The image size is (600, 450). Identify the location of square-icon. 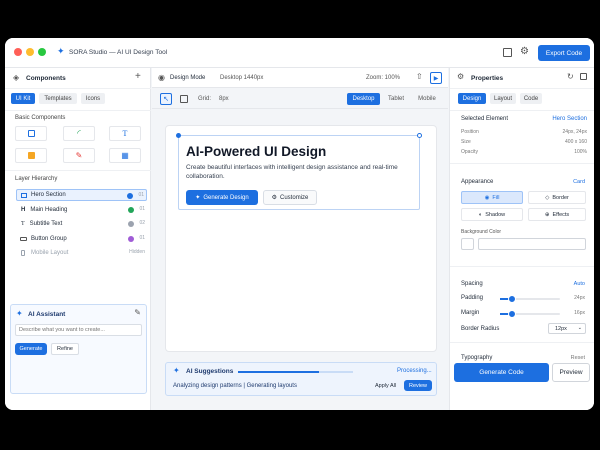
(31, 133).